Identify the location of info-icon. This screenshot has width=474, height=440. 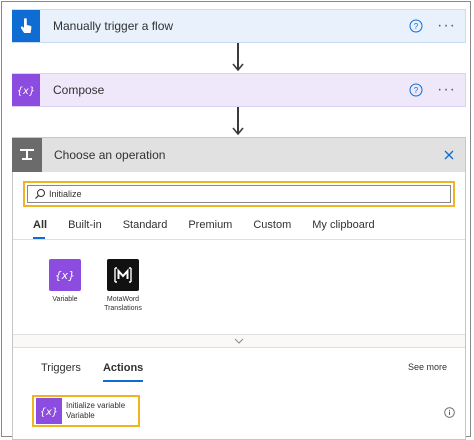
(449, 412).